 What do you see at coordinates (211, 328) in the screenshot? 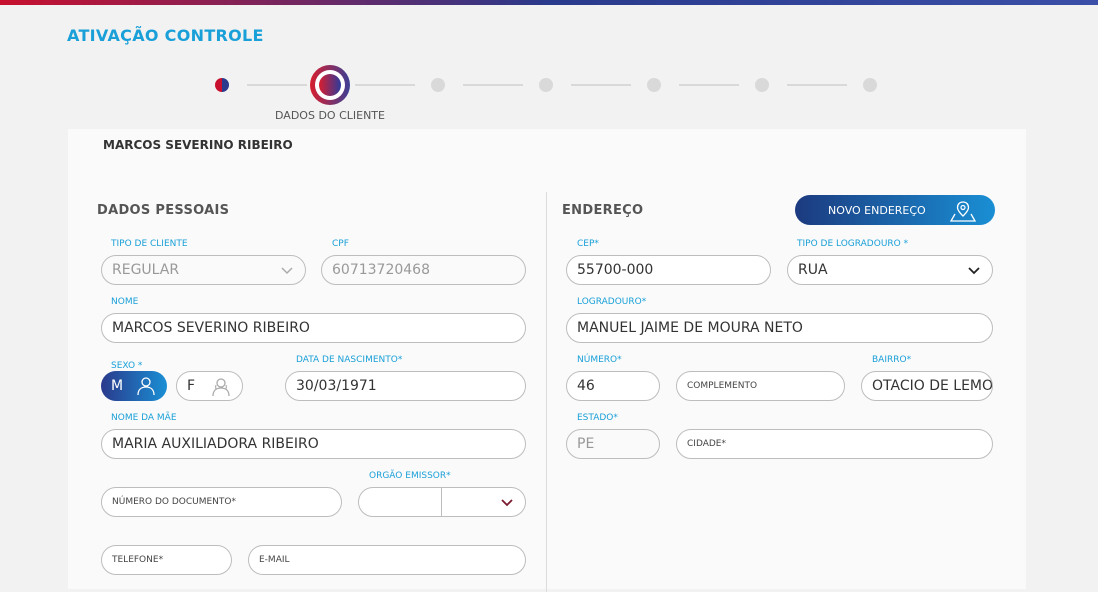
I see `nome-value: MARCOS SEVERINO RIBEIRO` at bounding box center [211, 328].